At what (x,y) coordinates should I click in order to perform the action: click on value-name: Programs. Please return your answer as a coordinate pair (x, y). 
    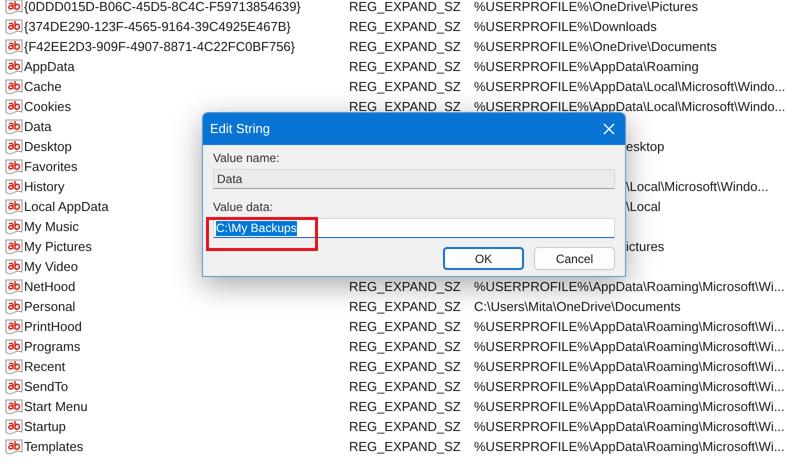
    Looking at the image, I should click on (186, 347).